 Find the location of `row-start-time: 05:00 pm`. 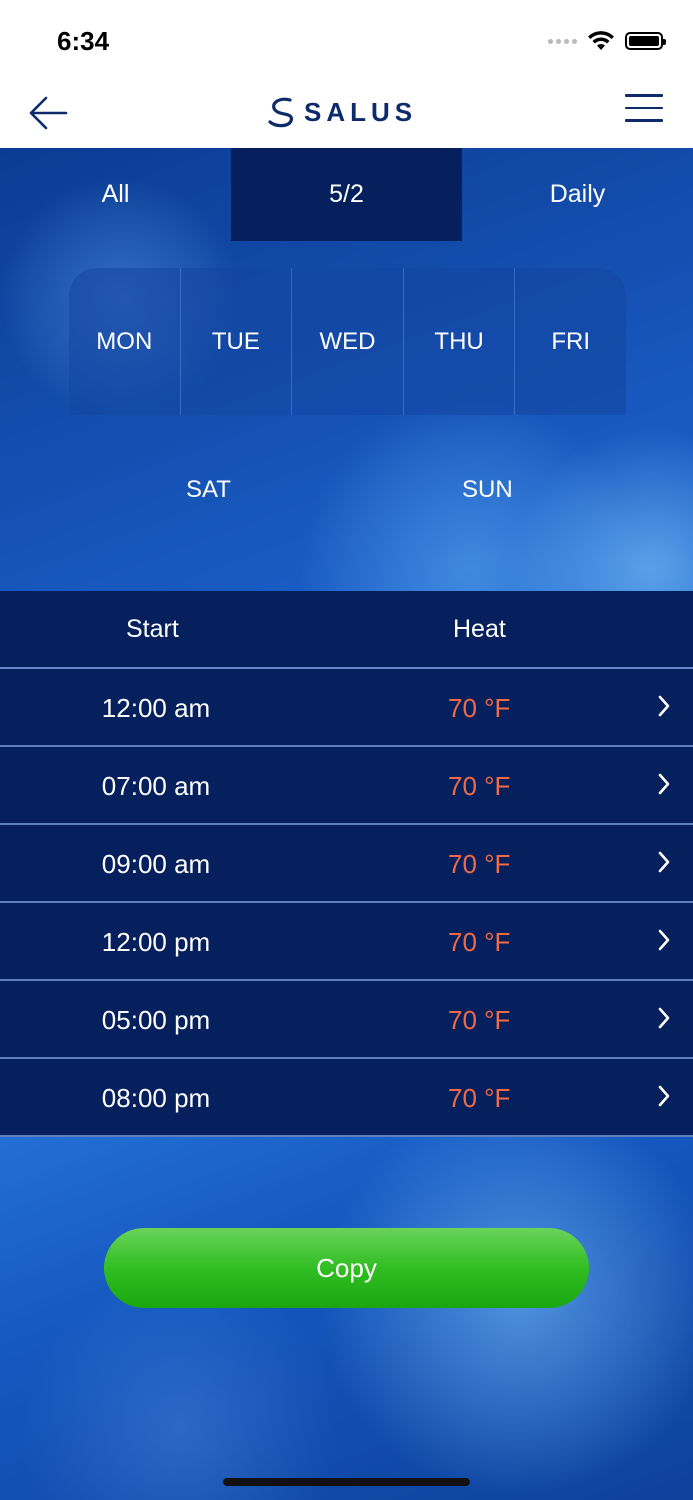

row-start-time: 05:00 pm is located at coordinates (156, 1020).